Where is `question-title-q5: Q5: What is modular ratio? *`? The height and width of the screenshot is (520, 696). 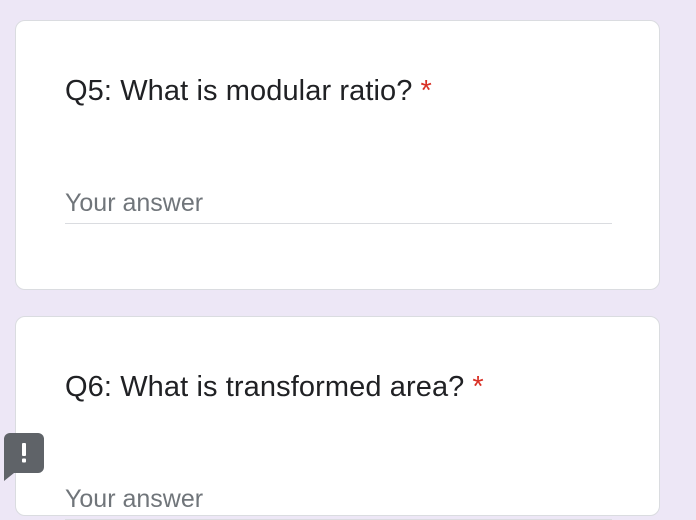
question-title-q5: Q5: What is modular ratio? * is located at coordinates (248, 91).